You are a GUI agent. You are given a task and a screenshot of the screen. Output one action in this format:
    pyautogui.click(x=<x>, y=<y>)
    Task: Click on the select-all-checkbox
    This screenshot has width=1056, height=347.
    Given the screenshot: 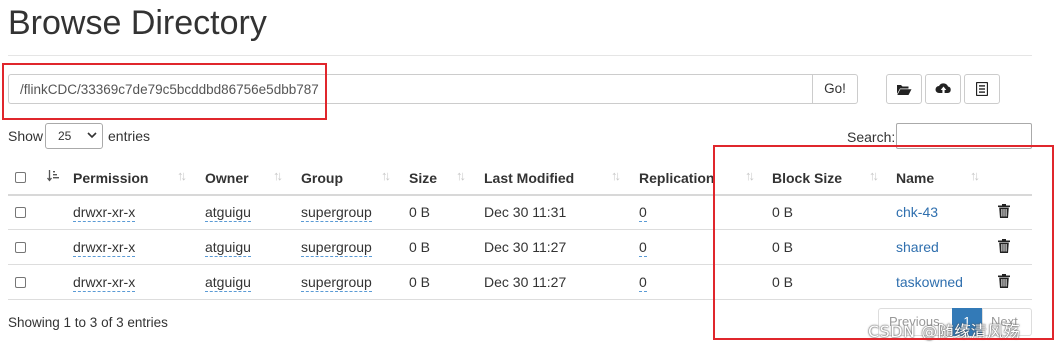 What is the action you would take?
    pyautogui.click(x=20, y=177)
    